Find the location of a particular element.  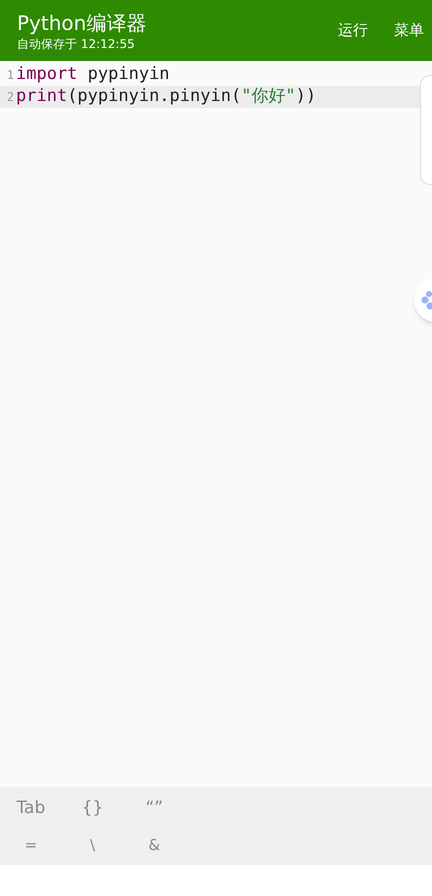

line-number: 1 is located at coordinates (10, 75).